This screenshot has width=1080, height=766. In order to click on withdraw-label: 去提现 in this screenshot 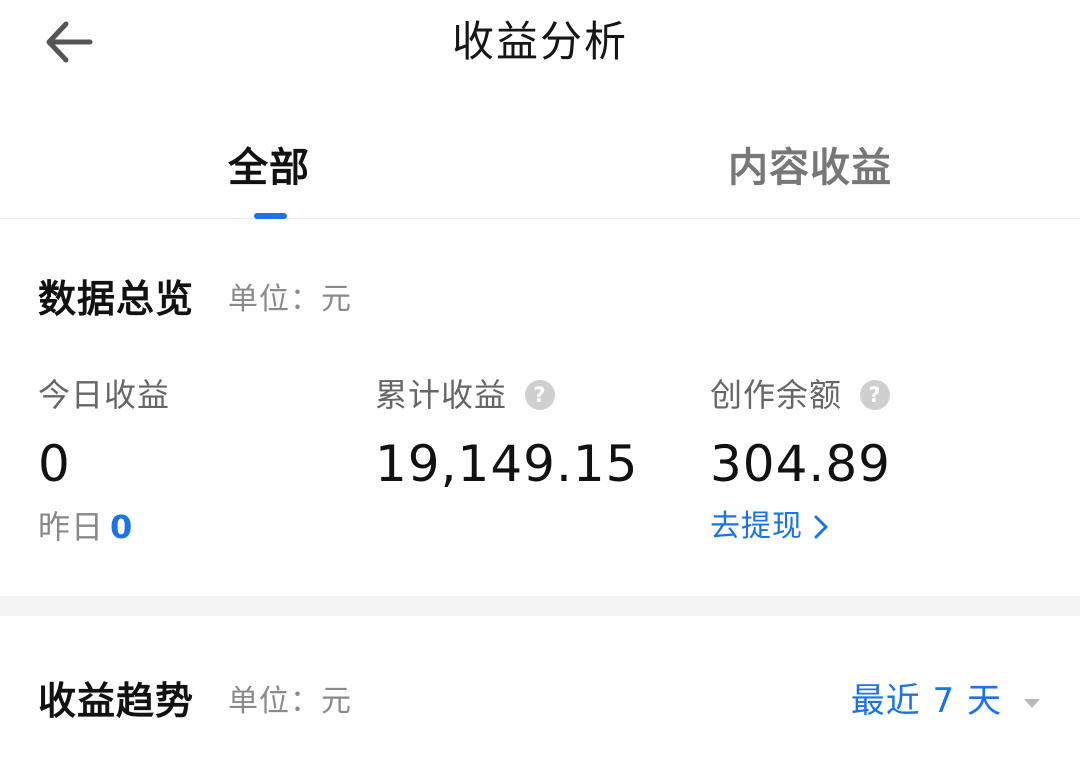, I will do `click(756, 526)`.